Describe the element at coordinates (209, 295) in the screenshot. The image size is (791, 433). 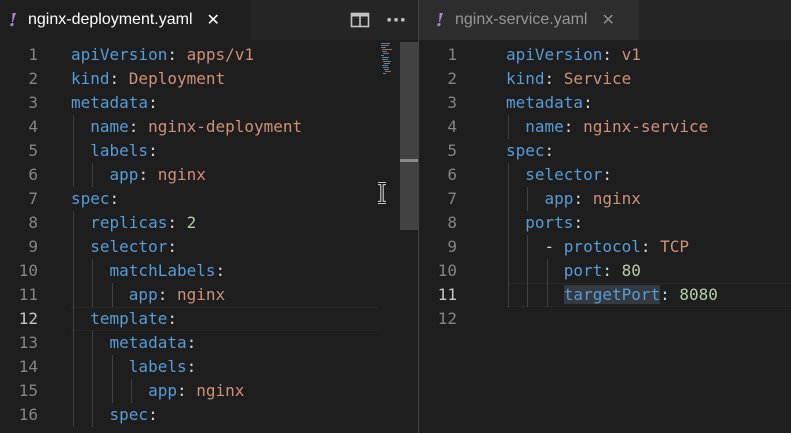
I see `code-line: 11 app: nginx` at that location.